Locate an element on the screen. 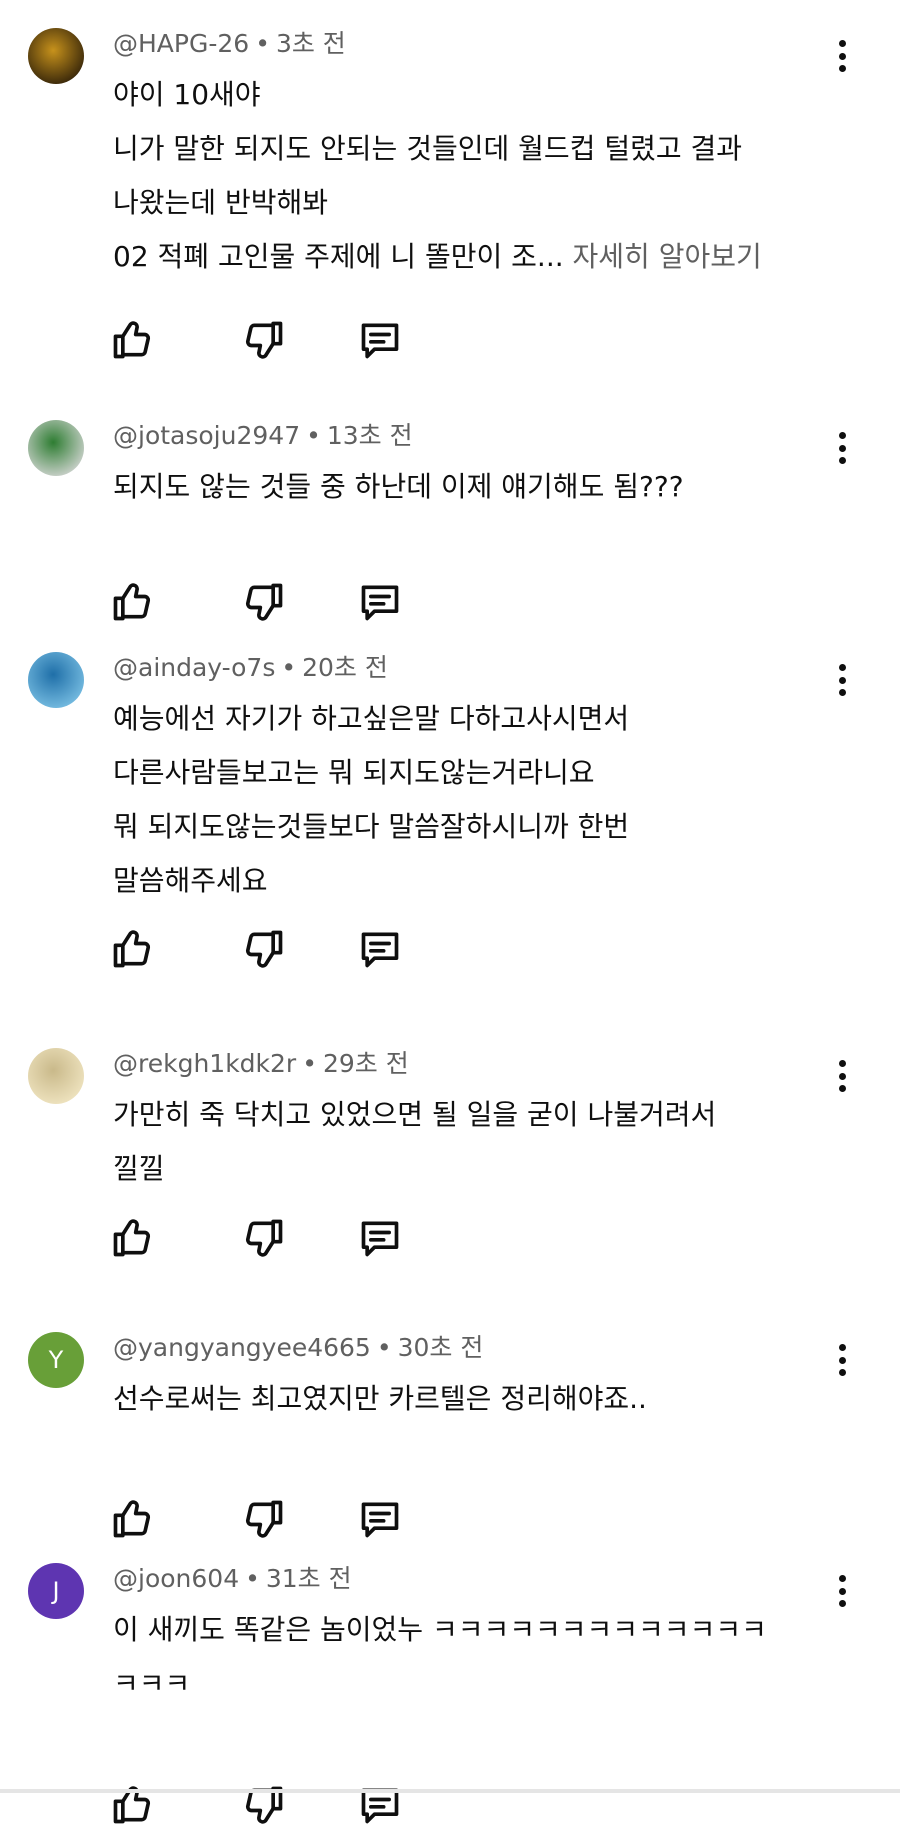  comment-line-text: 니가 말한 되지도 안되는 것들인데 월드컵 털렸고 결과 is located at coordinates (428, 148).